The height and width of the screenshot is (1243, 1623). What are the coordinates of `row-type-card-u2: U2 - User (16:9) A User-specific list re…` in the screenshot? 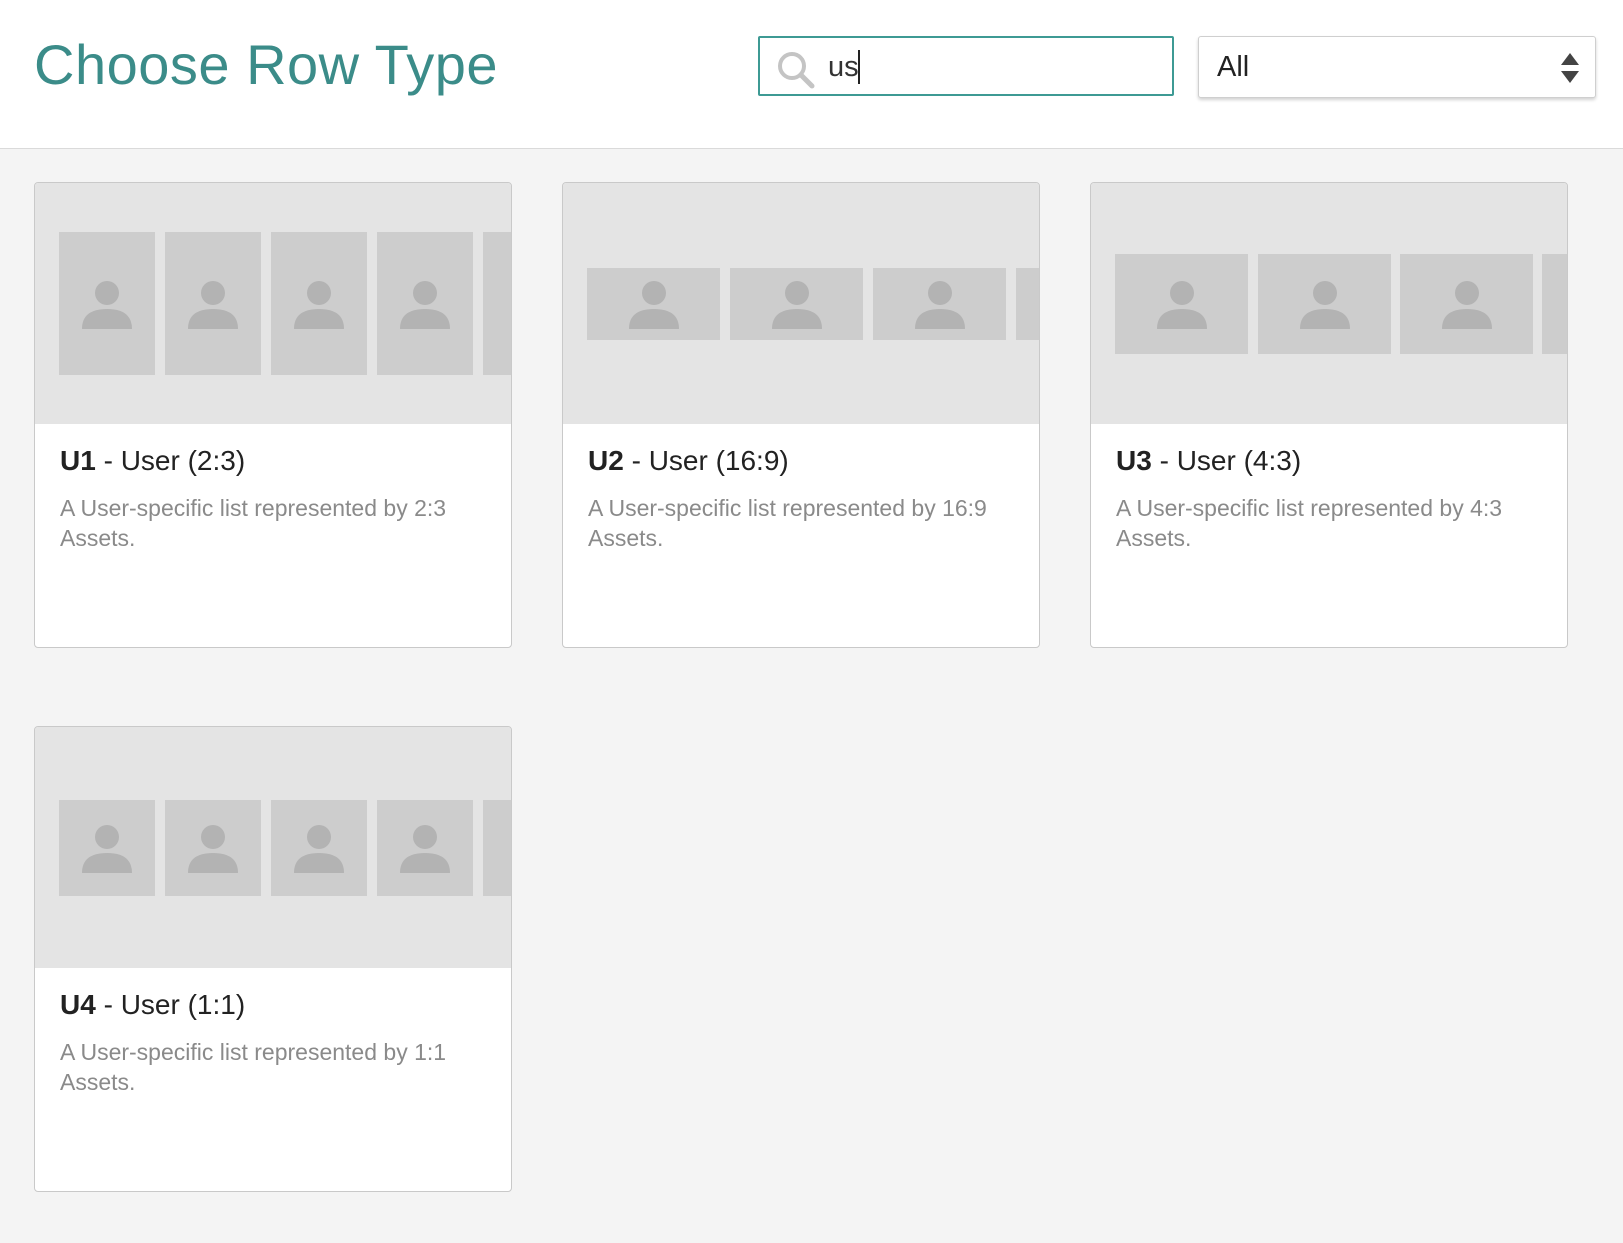 It's located at (801, 415).